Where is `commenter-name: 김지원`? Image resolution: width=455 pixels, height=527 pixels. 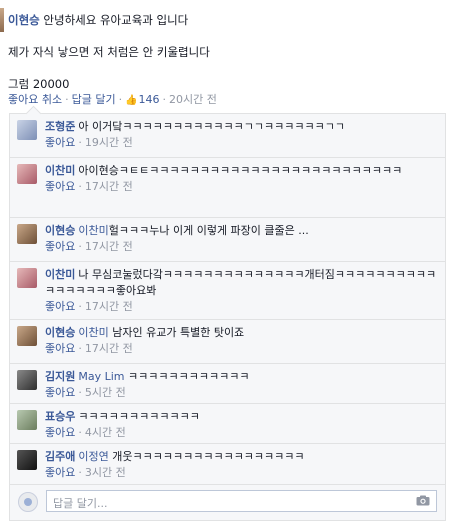
commenter-name: 김지원 is located at coordinates (60, 376).